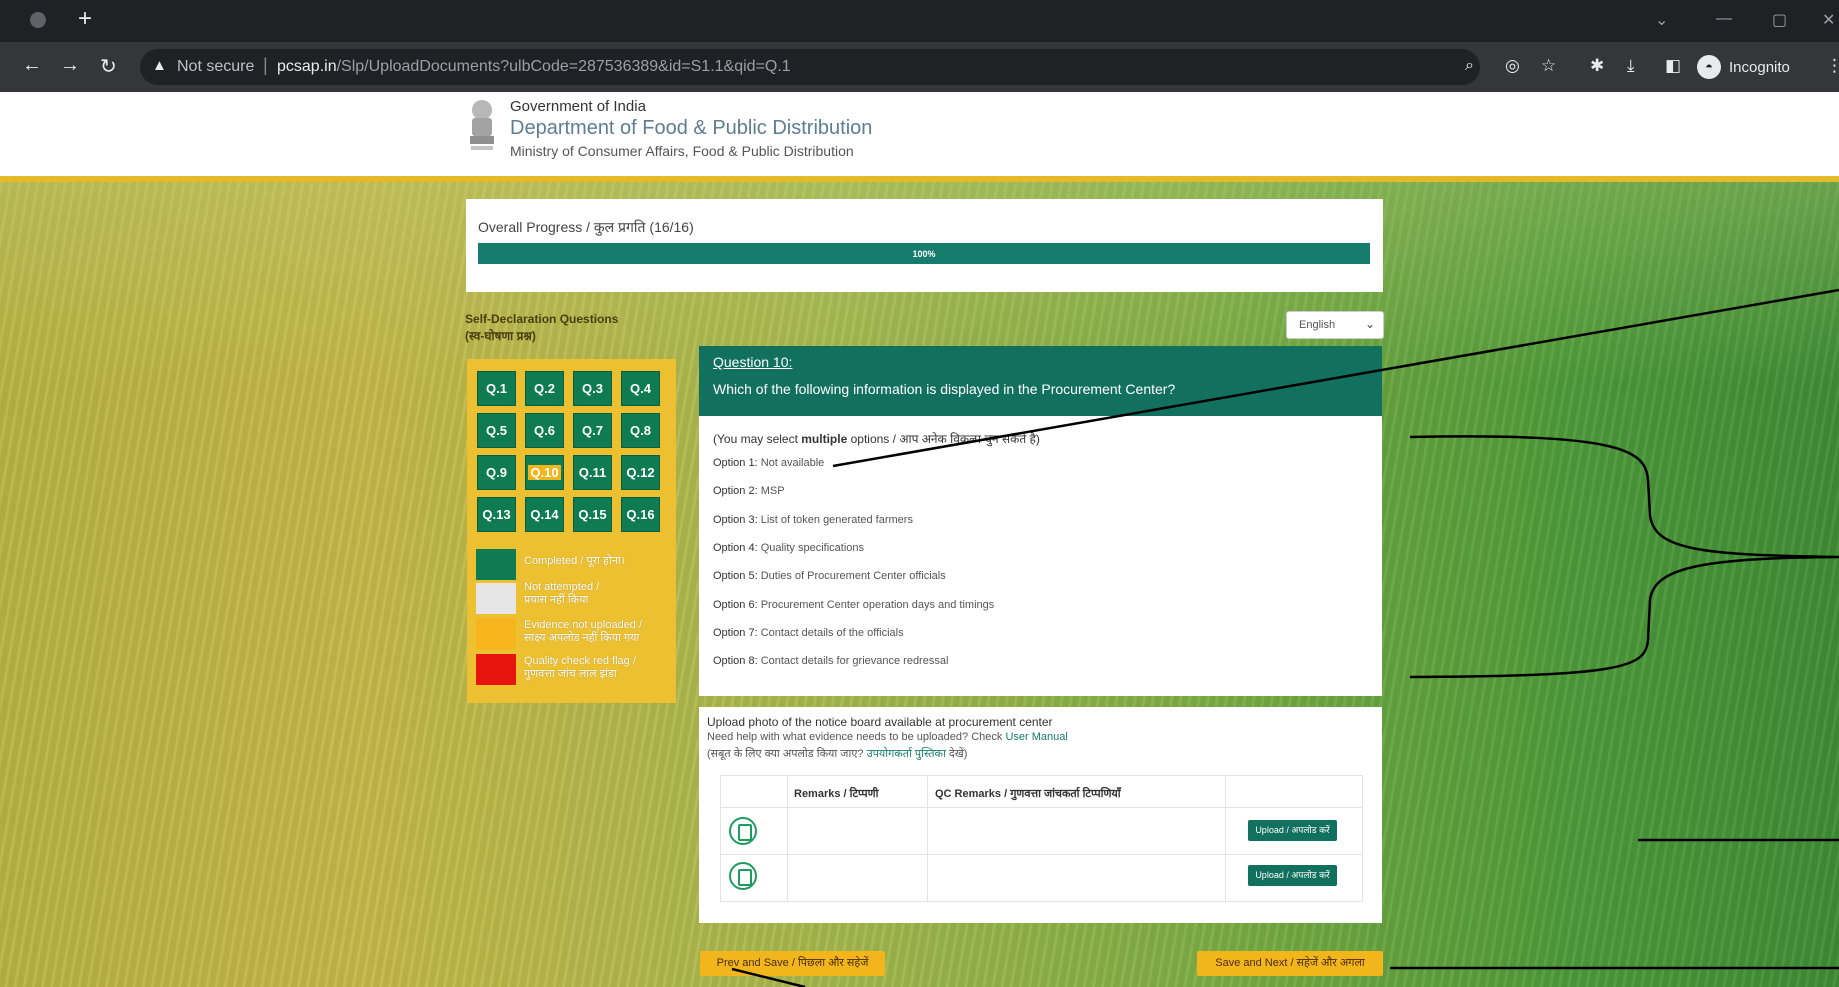  What do you see at coordinates (496, 388) in the screenshot?
I see `question-button-q1: Q.1` at bounding box center [496, 388].